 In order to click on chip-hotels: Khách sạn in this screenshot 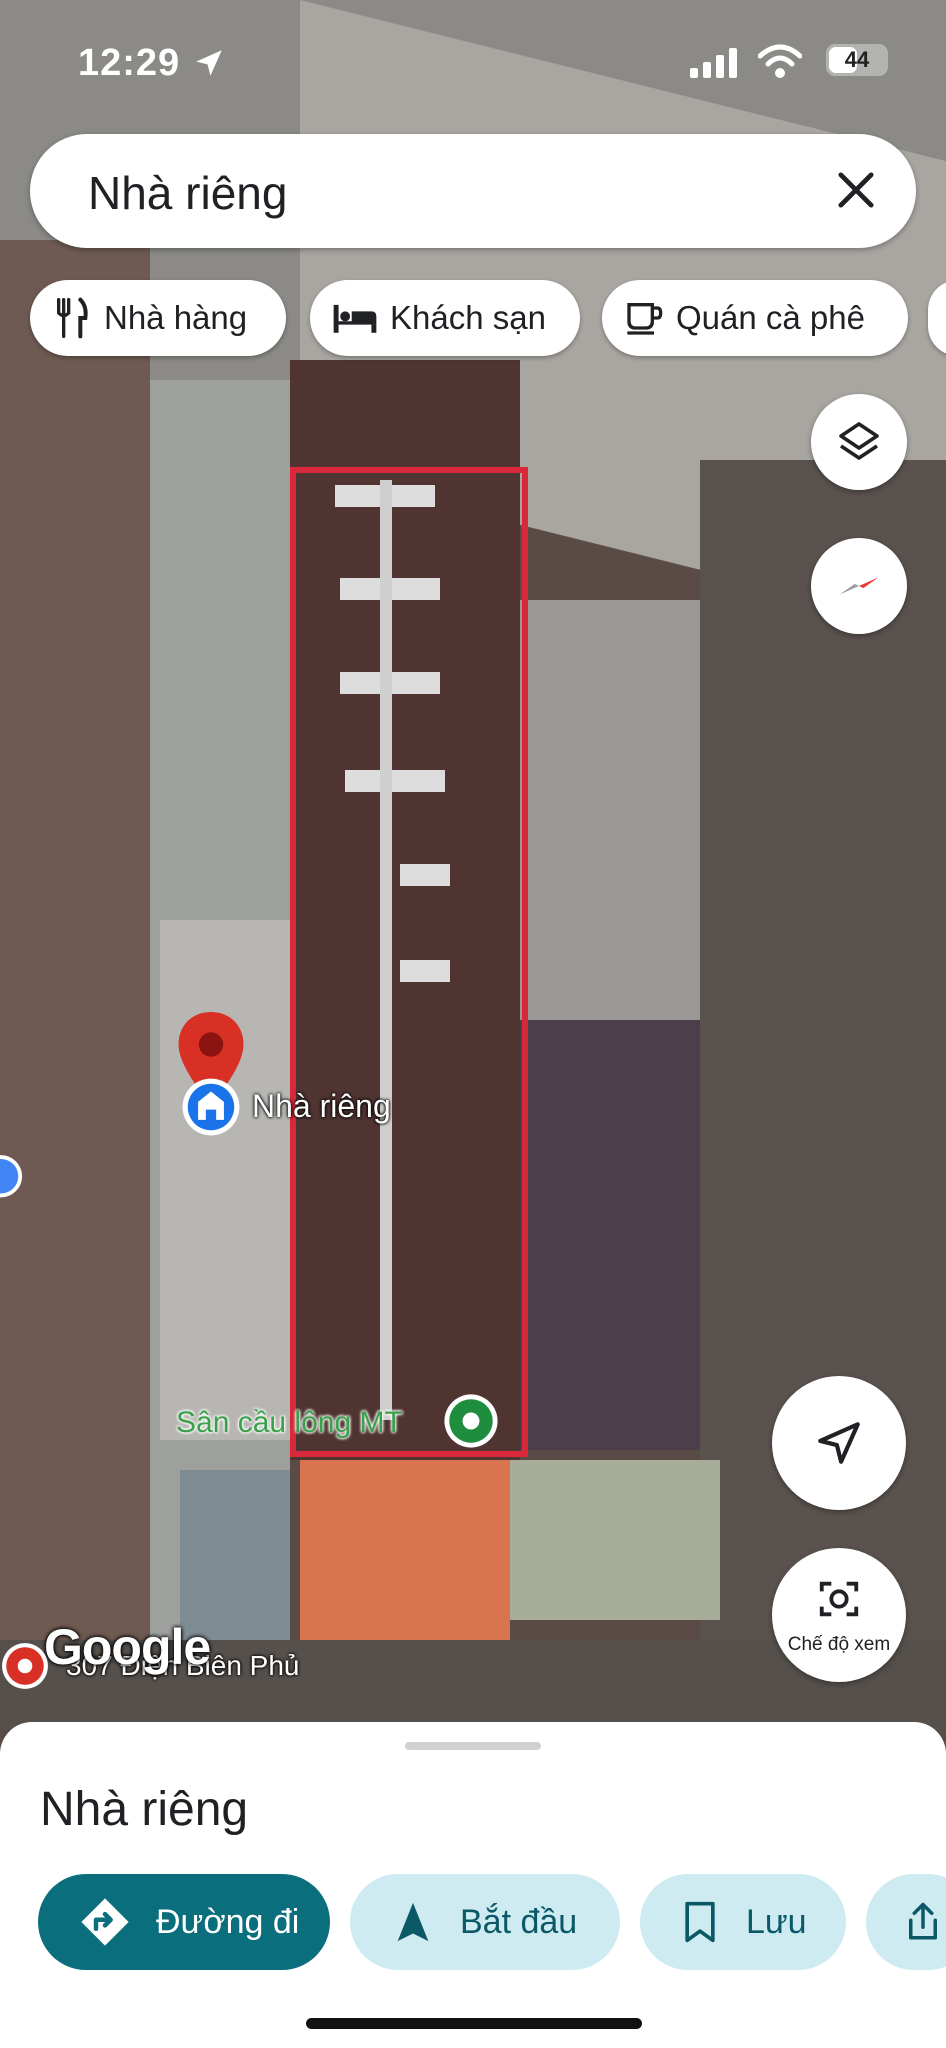, I will do `click(445, 318)`.